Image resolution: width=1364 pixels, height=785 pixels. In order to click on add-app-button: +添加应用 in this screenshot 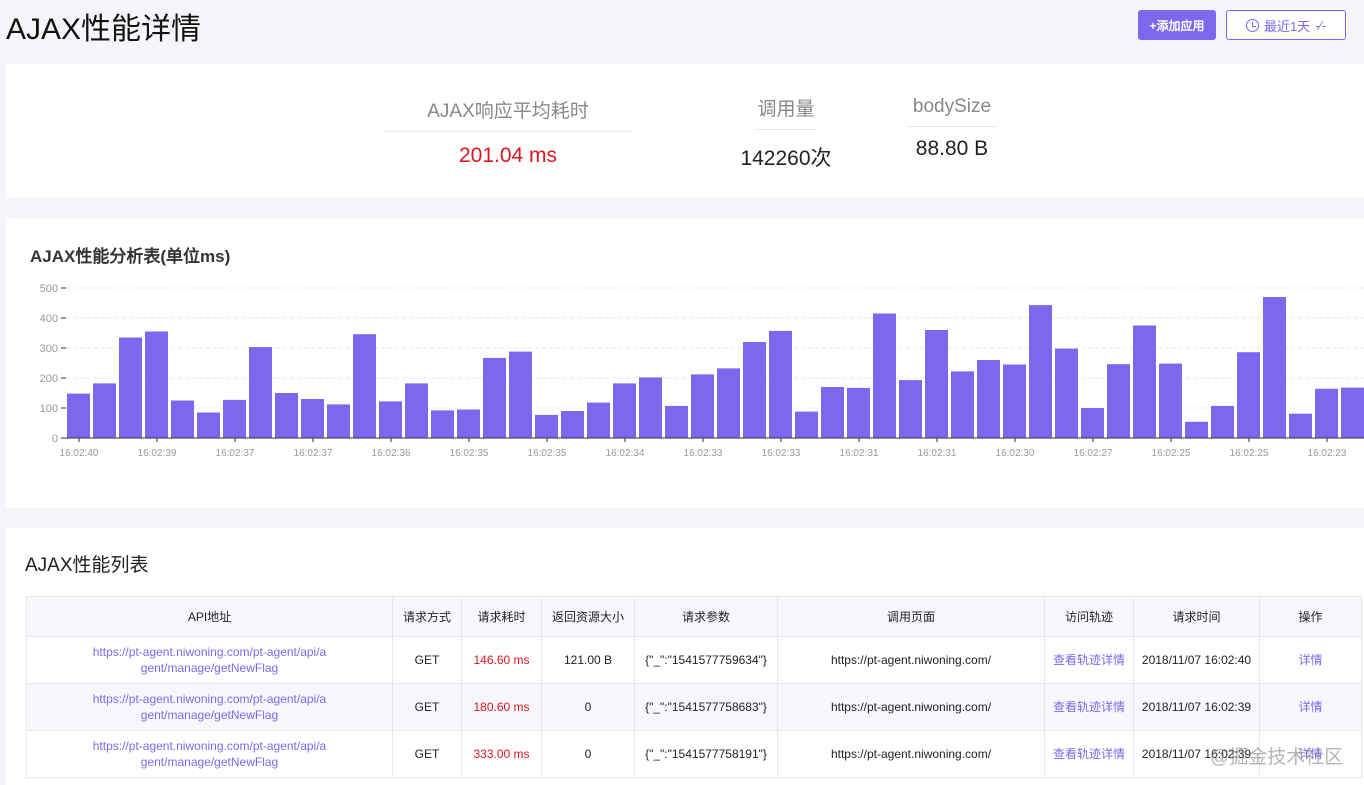, I will do `click(1177, 25)`.